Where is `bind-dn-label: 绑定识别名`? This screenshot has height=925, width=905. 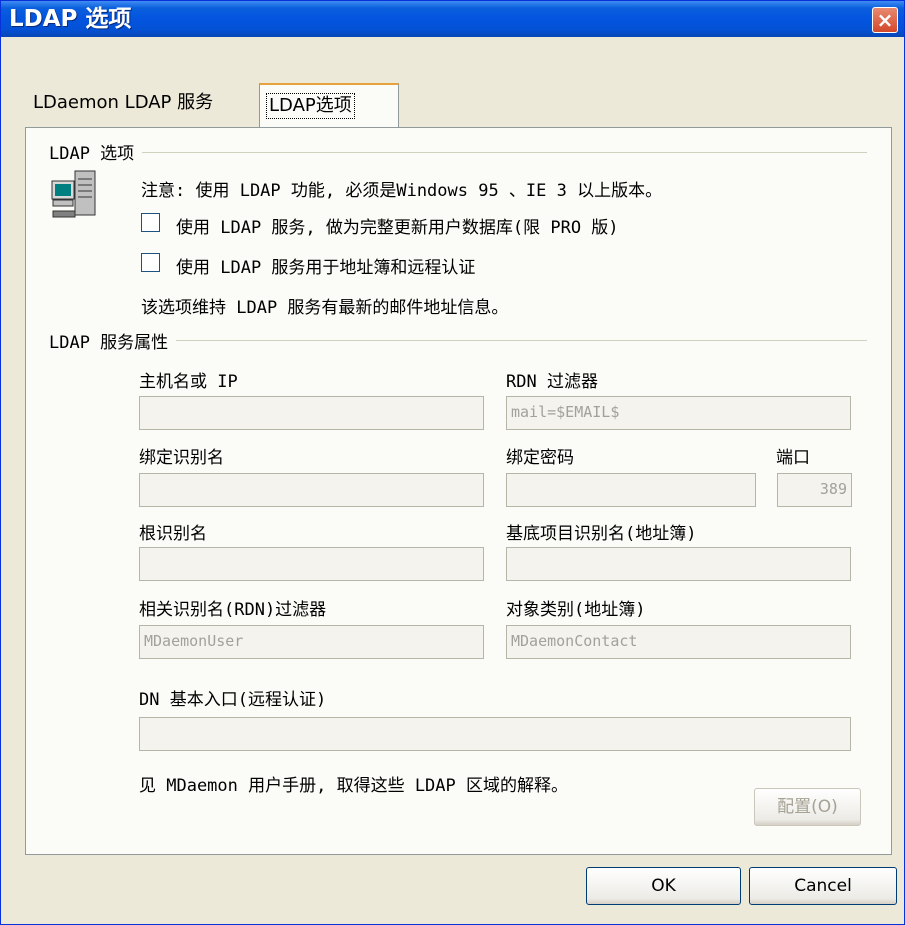
bind-dn-label: 绑定识别名 is located at coordinates (181, 458).